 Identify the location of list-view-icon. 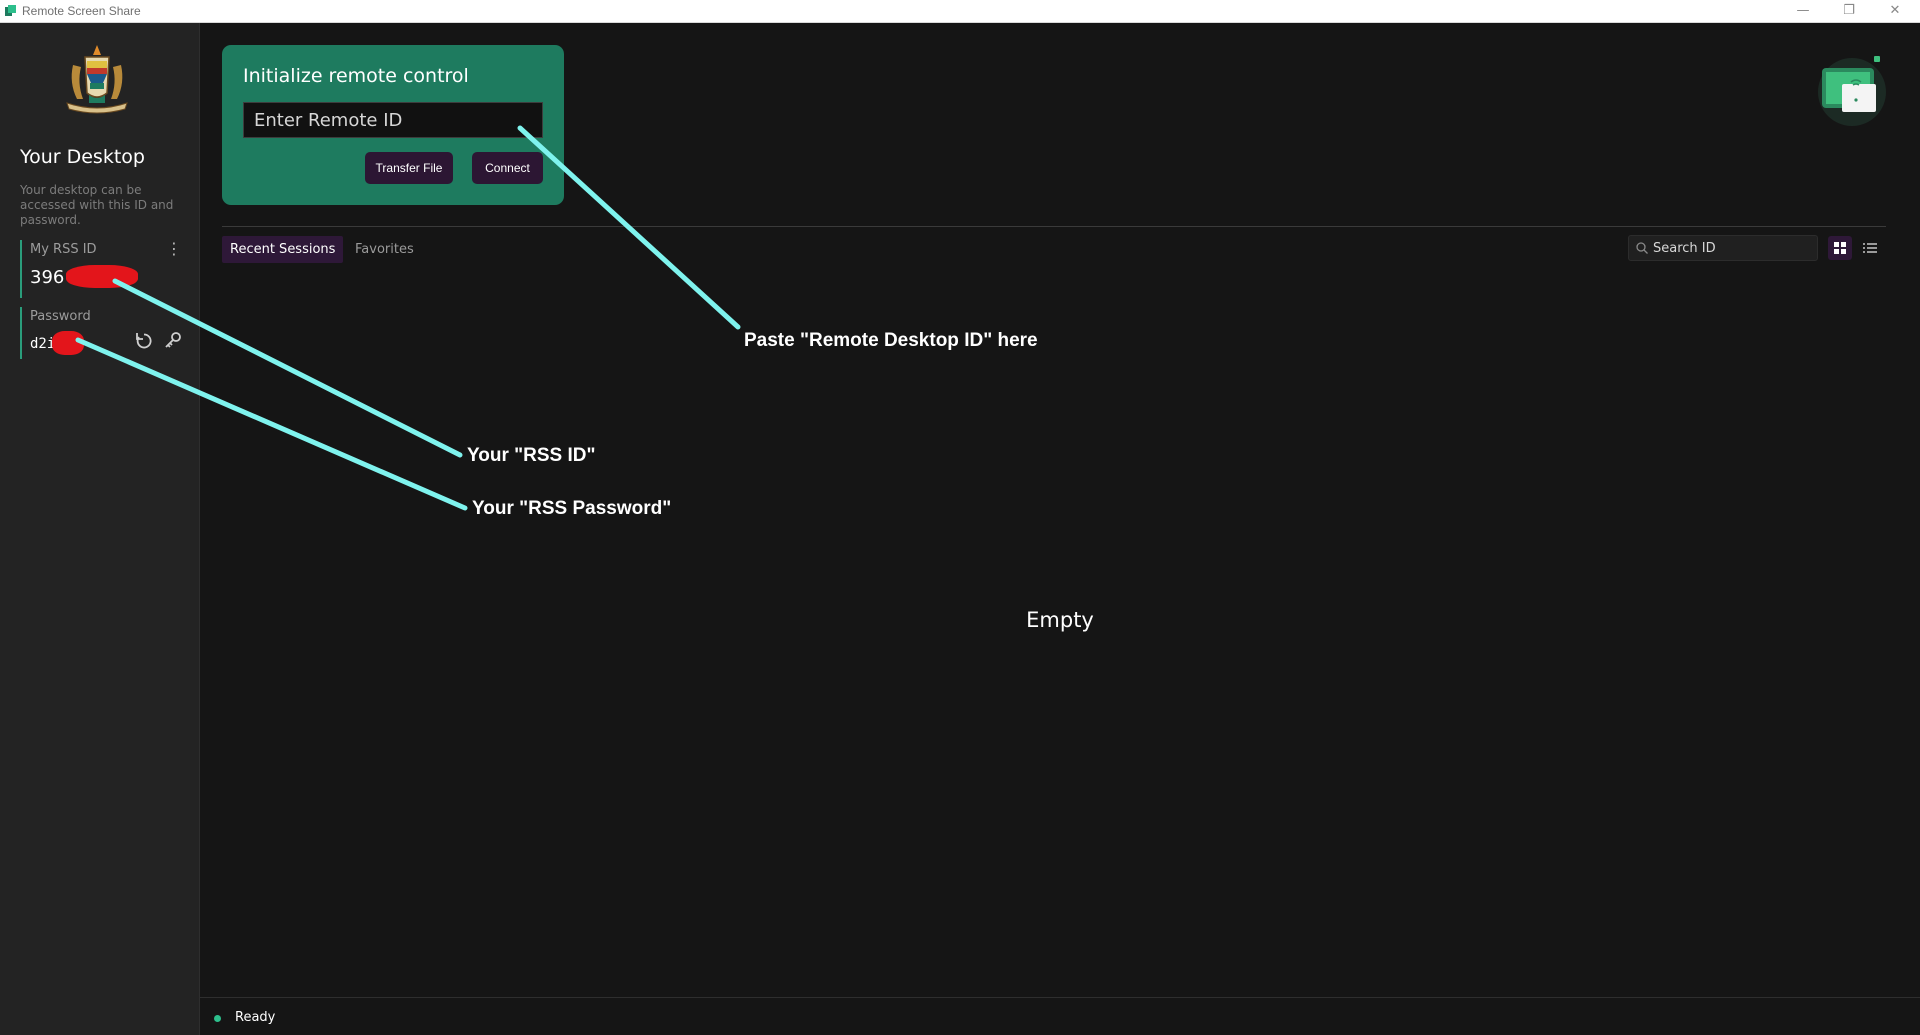
(1870, 248).